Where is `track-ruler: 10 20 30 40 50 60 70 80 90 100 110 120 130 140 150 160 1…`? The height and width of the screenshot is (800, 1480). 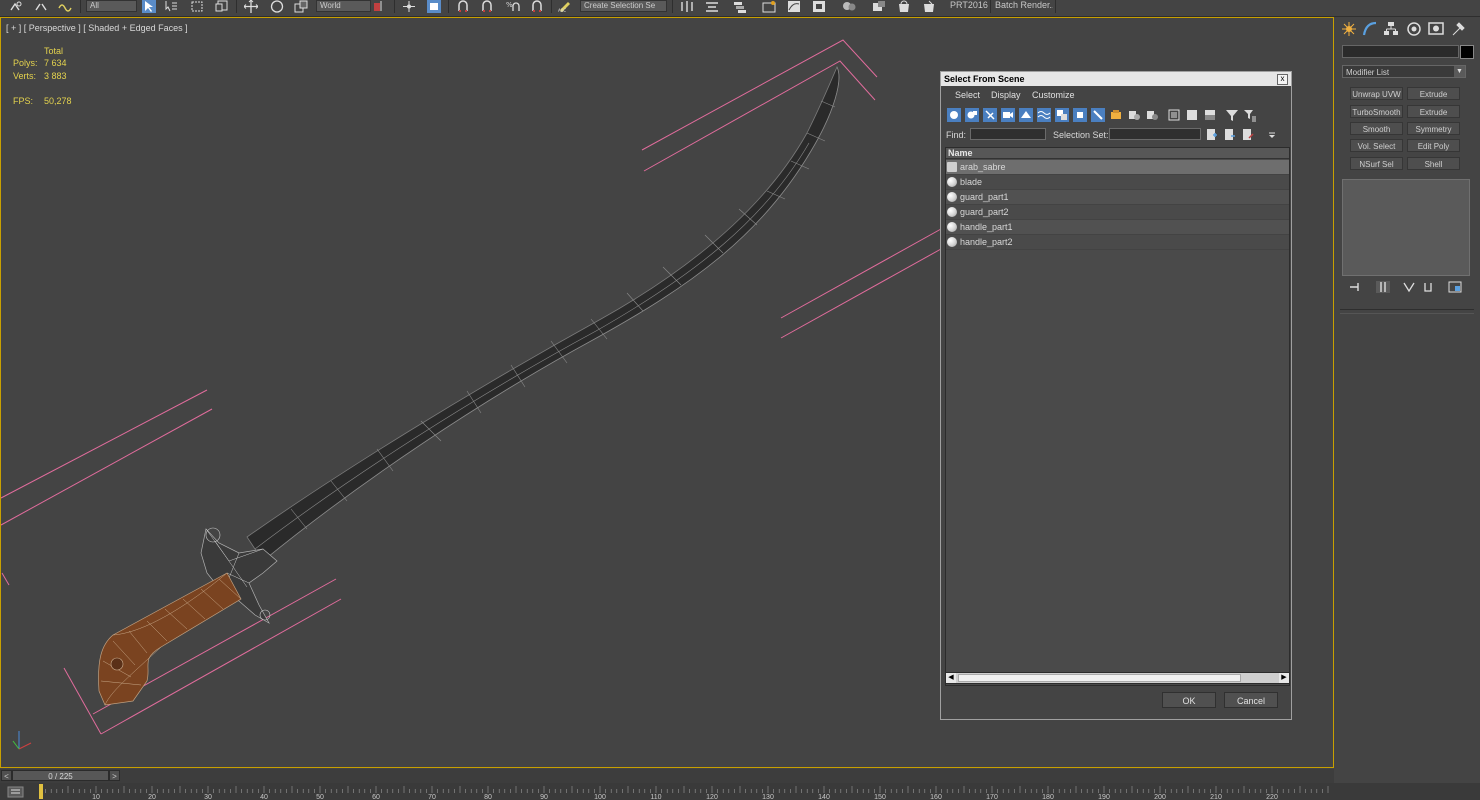
track-ruler: 10 20 30 40 50 60 70 80 90 100 110 120 130 140 150 160 1… is located at coordinates (682, 791).